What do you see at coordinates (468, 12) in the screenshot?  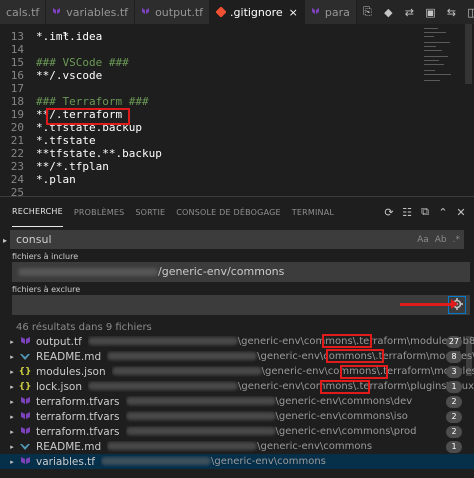 I see `split-editor-icon: ◫` at bounding box center [468, 12].